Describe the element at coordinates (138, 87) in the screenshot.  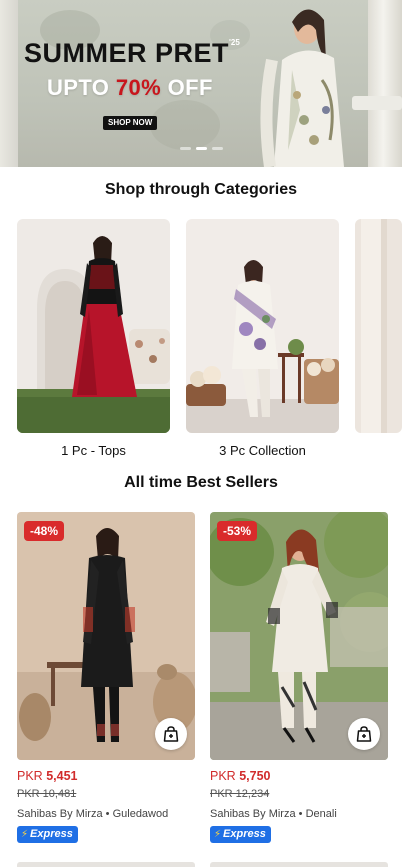
I see `offer-percent: 70%` at that location.